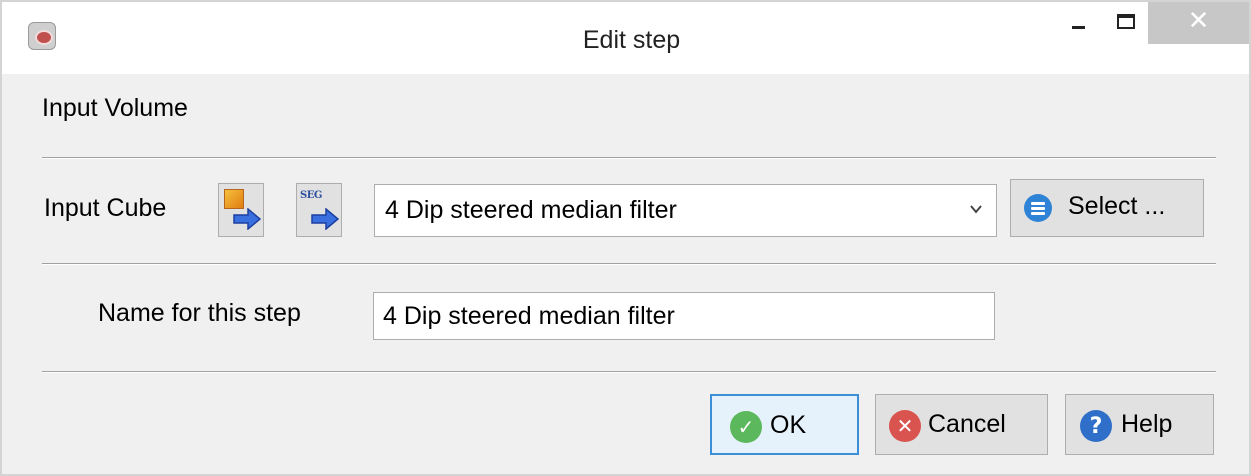  Describe the element at coordinates (105, 208) in the screenshot. I see `input-cube-label: Input Cube` at that location.